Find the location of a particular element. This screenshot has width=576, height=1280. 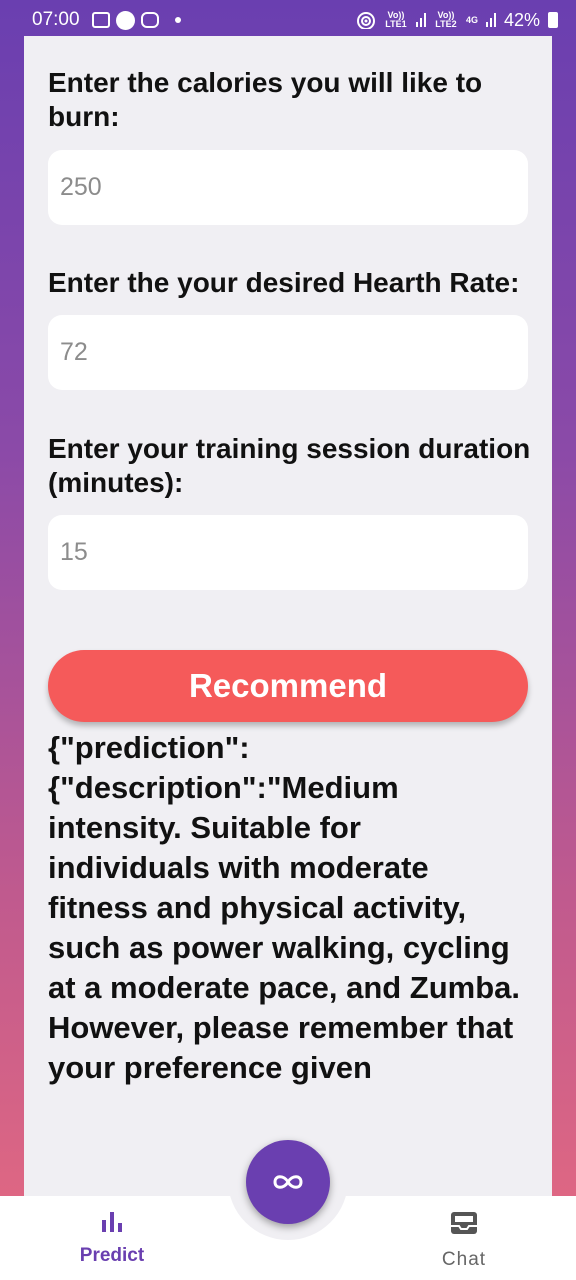

heart-rate-input is located at coordinates (288, 352).